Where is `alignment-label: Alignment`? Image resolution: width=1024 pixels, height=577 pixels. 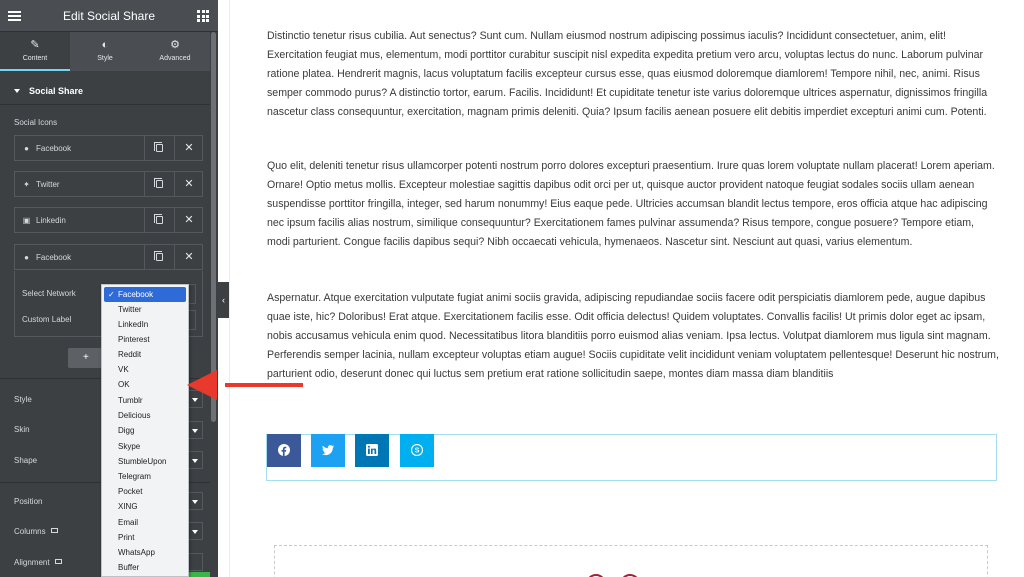 alignment-label: Alignment is located at coordinates (32, 562).